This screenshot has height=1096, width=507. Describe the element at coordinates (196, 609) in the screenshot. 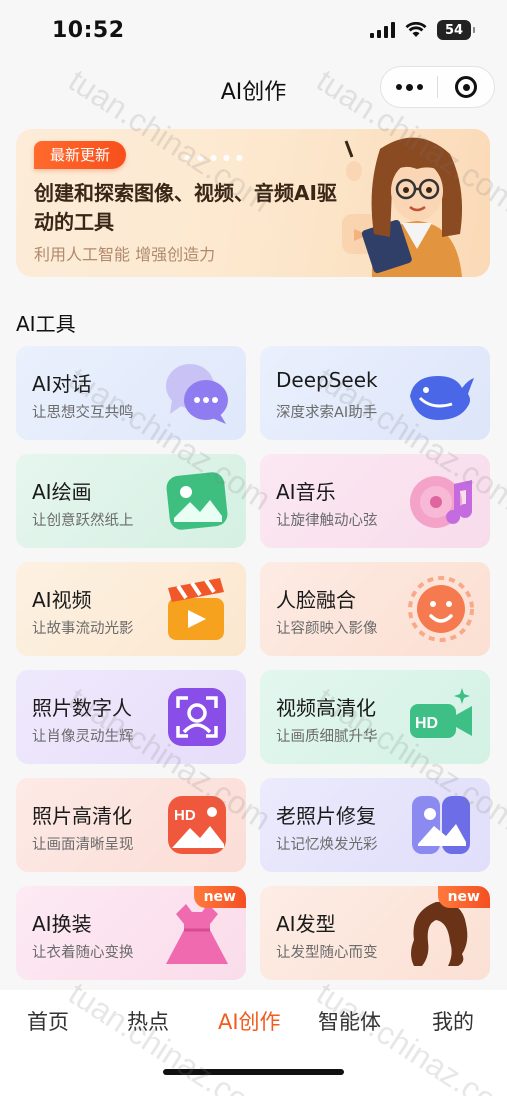

I see `video-clapper-icon` at that location.